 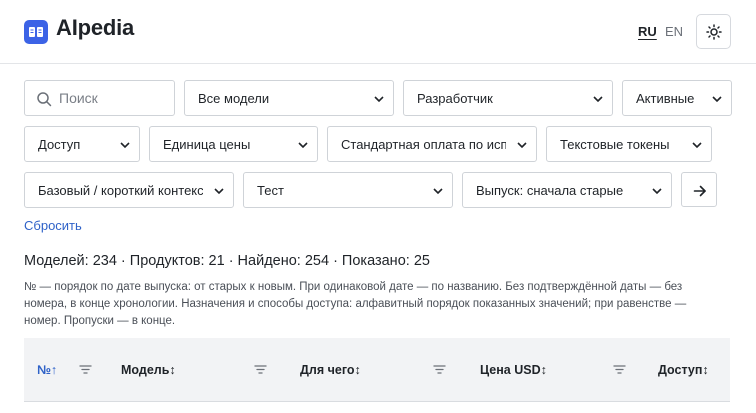 What do you see at coordinates (513, 370) in the screenshot?
I see `column-price-header: Цена USD↕` at bounding box center [513, 370].